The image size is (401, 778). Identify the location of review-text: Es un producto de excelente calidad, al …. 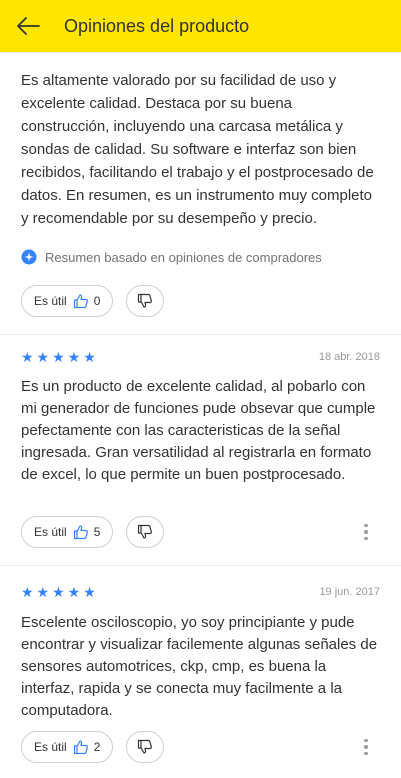
(198, 430).